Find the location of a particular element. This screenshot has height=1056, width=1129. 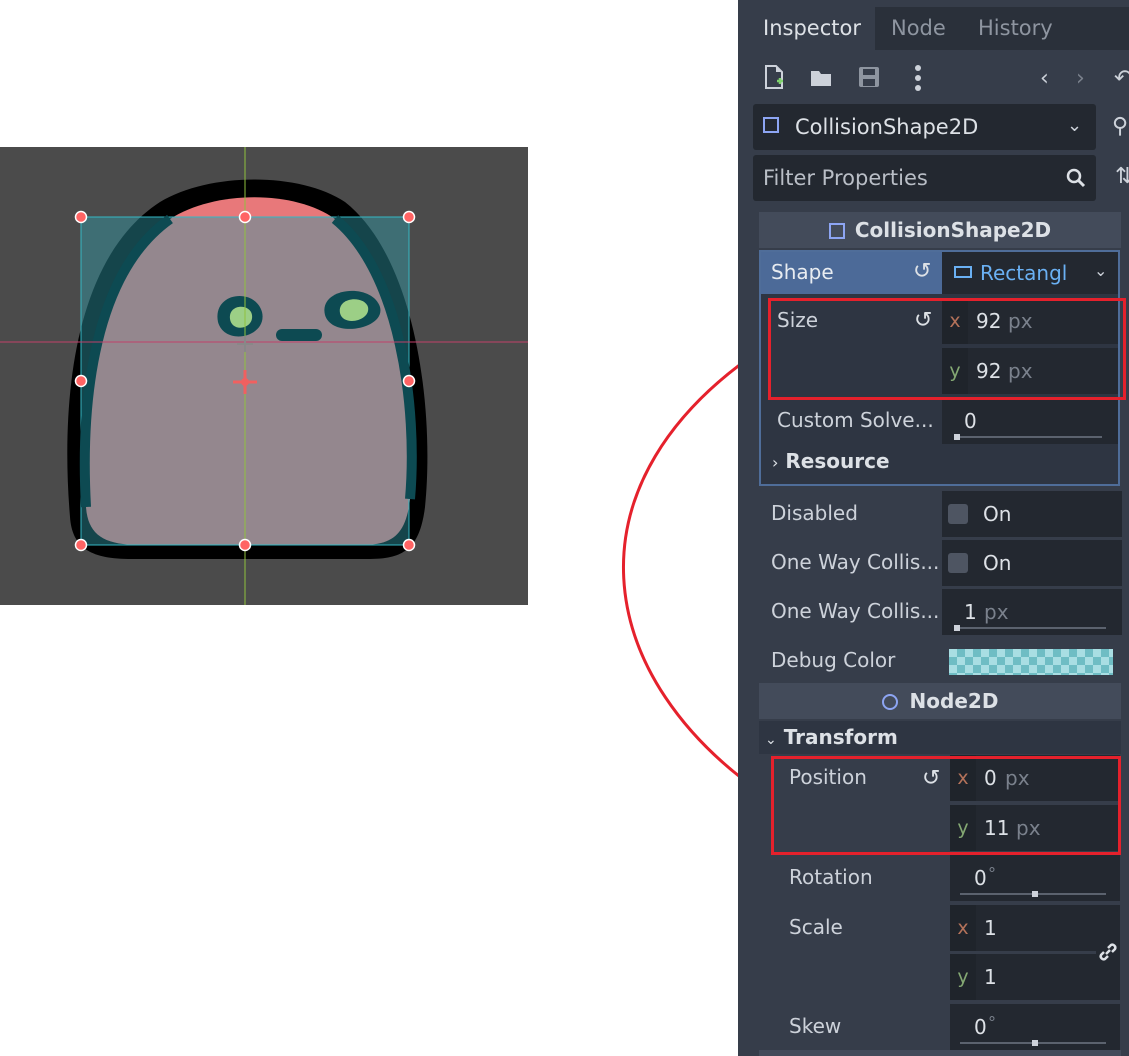

one-way-margin-slider is located at coordinates (1030, 628).